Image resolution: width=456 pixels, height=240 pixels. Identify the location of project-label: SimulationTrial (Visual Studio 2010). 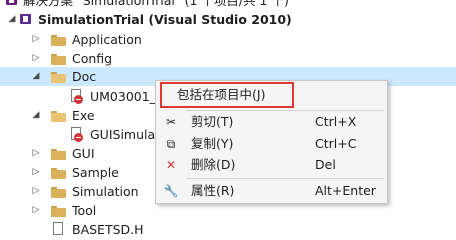
(165, 19).